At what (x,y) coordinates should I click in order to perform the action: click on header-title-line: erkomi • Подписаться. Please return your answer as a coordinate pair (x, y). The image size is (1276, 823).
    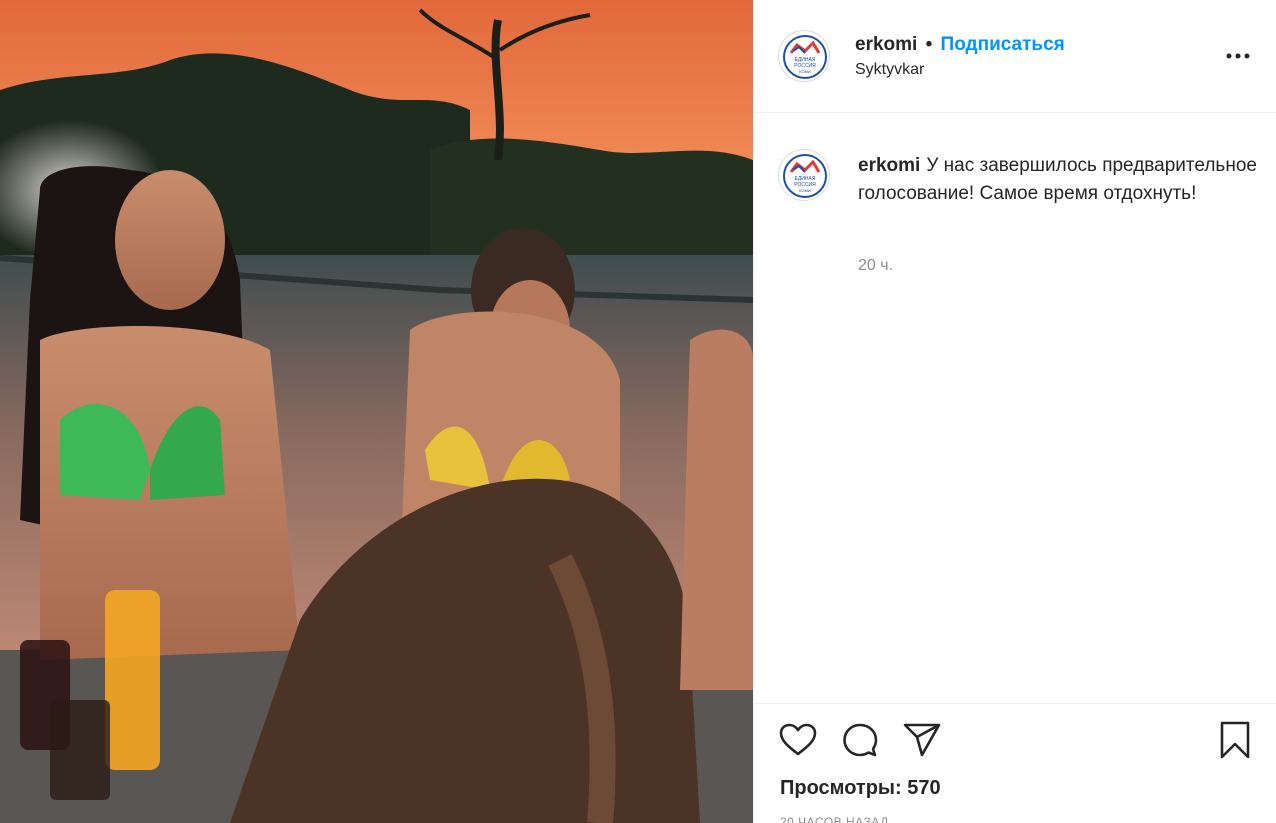
    Looking at the image, I should click on (960, 45).